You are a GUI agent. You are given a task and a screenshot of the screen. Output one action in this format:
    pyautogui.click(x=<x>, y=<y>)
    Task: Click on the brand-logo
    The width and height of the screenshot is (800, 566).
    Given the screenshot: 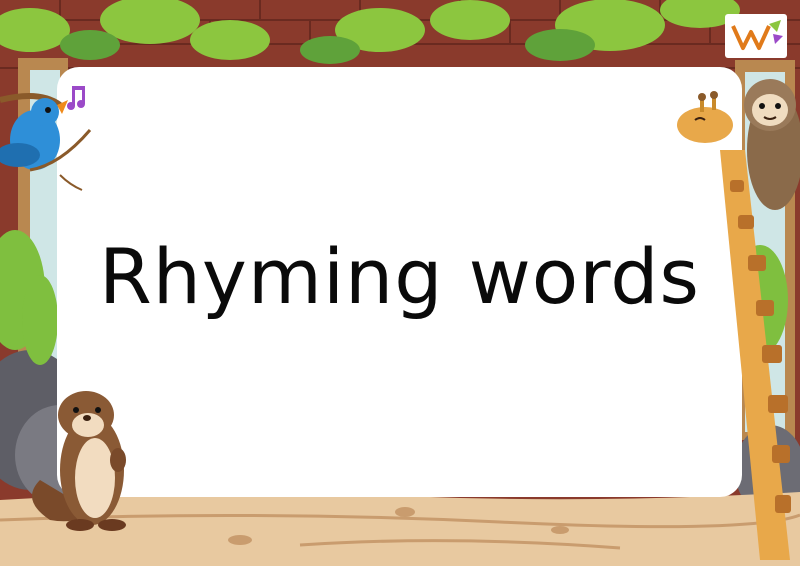 What is the action you would take?
    pyautogui.click(x=756, y=36)
    